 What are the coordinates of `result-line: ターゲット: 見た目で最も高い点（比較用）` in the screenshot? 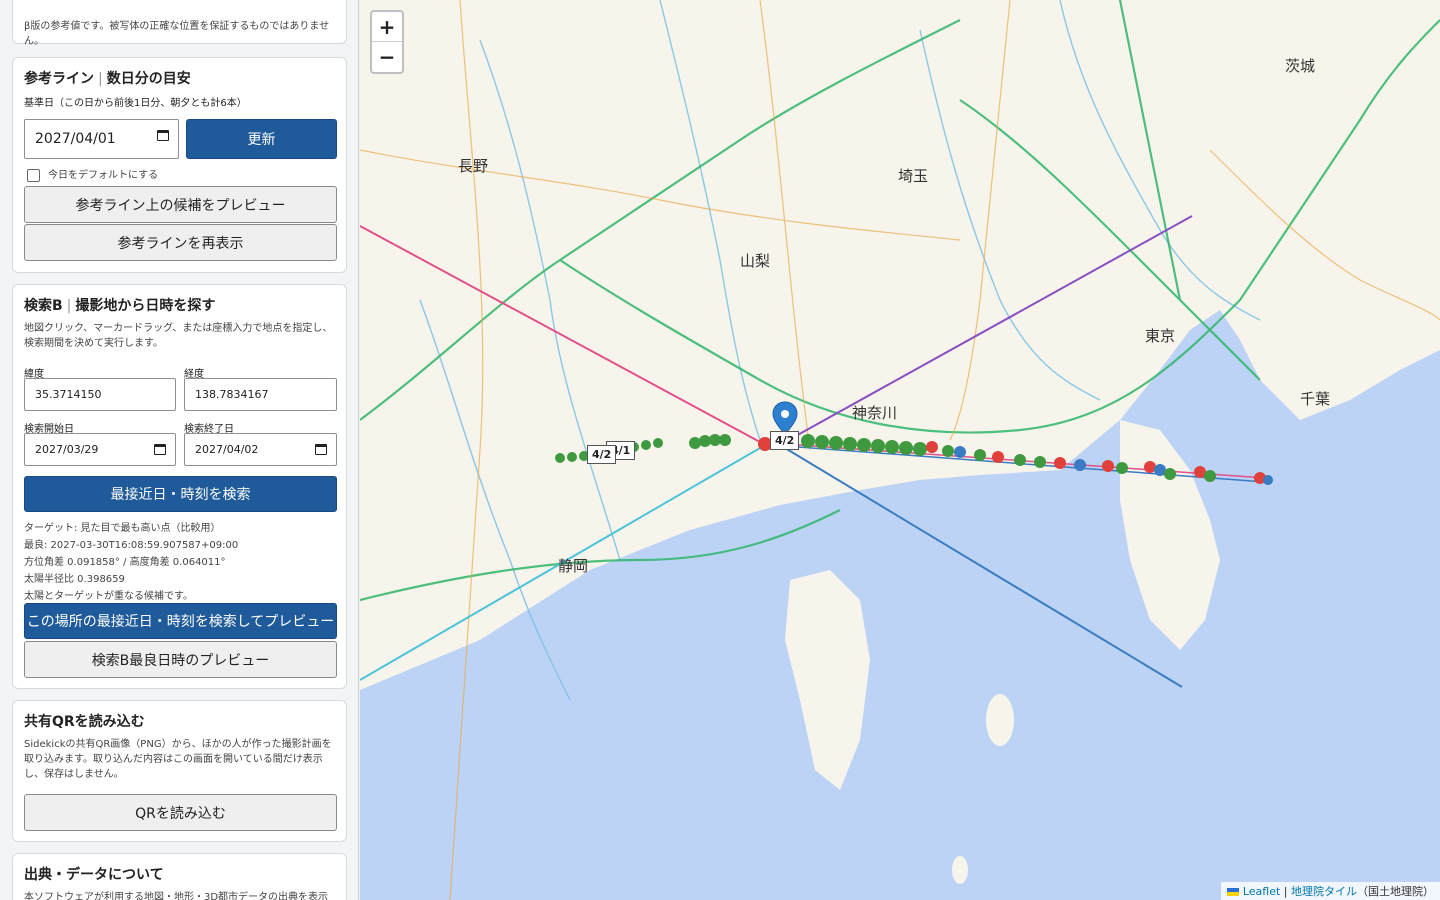 It's located at (122, 528).